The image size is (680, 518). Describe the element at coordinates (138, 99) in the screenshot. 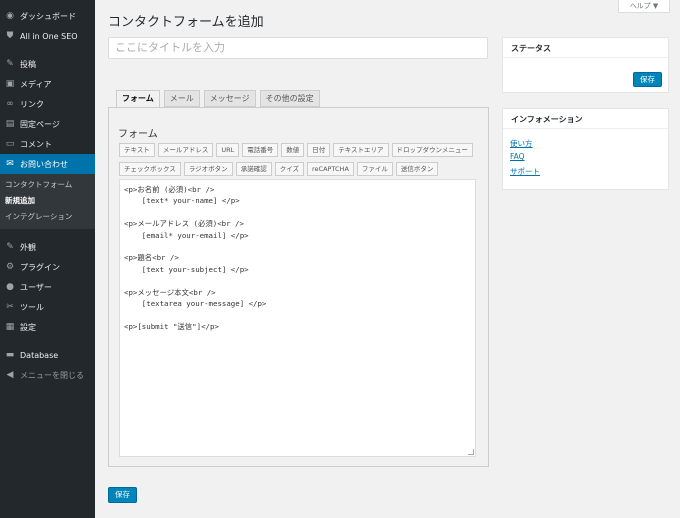

I see `tab-form: フォーム` at that location.